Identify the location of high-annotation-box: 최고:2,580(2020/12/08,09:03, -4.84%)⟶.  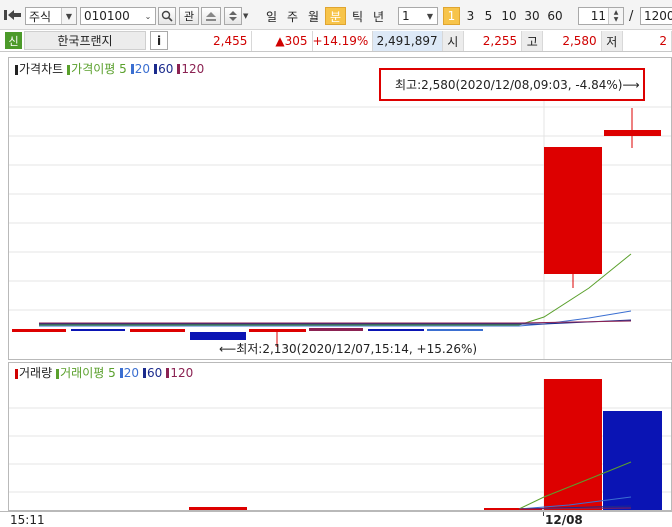
(512, 84).